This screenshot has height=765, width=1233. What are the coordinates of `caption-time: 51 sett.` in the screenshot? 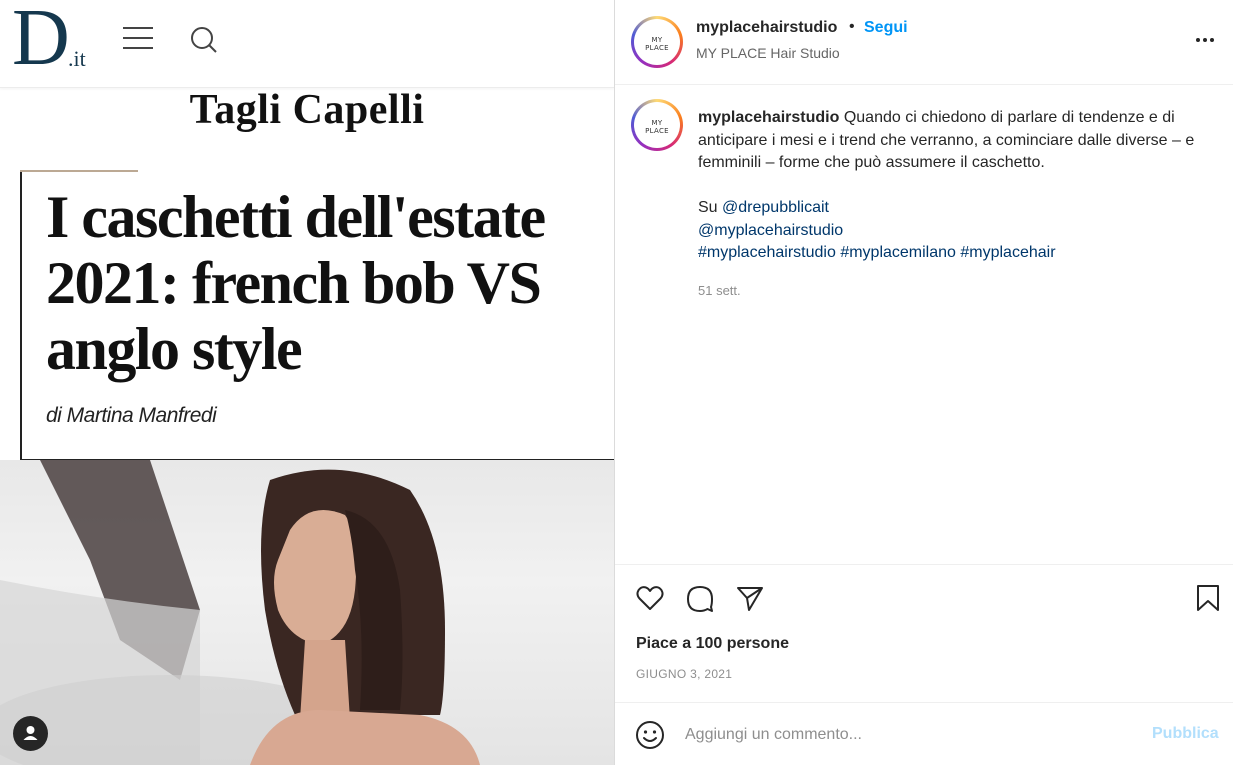 It's located at (719, 290).